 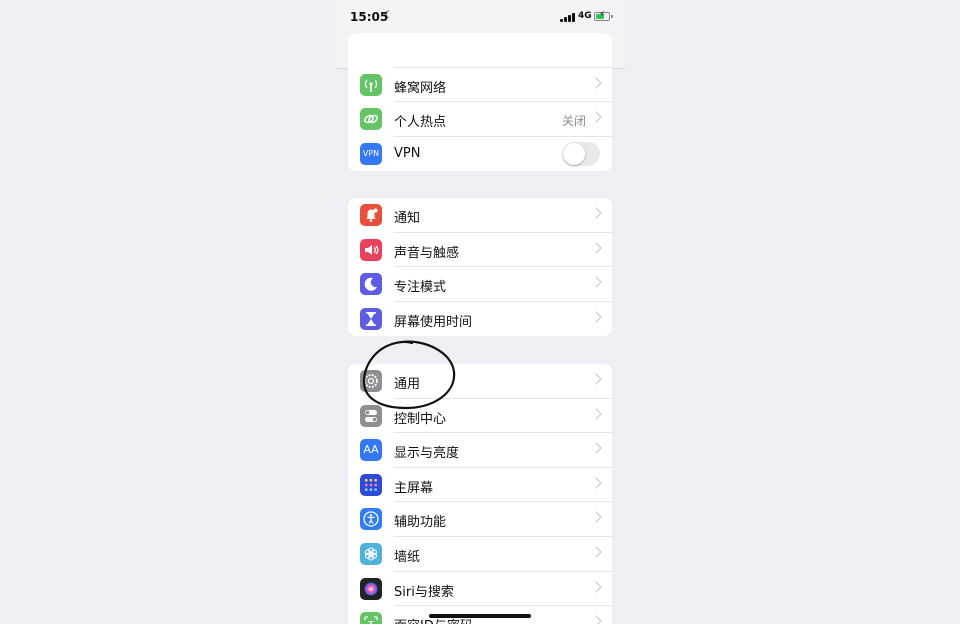 What do you see at coordinates (480, 284) in the screenshot?
I see `settings-row-focus: 专注模式` at bounding box center [480, 284].